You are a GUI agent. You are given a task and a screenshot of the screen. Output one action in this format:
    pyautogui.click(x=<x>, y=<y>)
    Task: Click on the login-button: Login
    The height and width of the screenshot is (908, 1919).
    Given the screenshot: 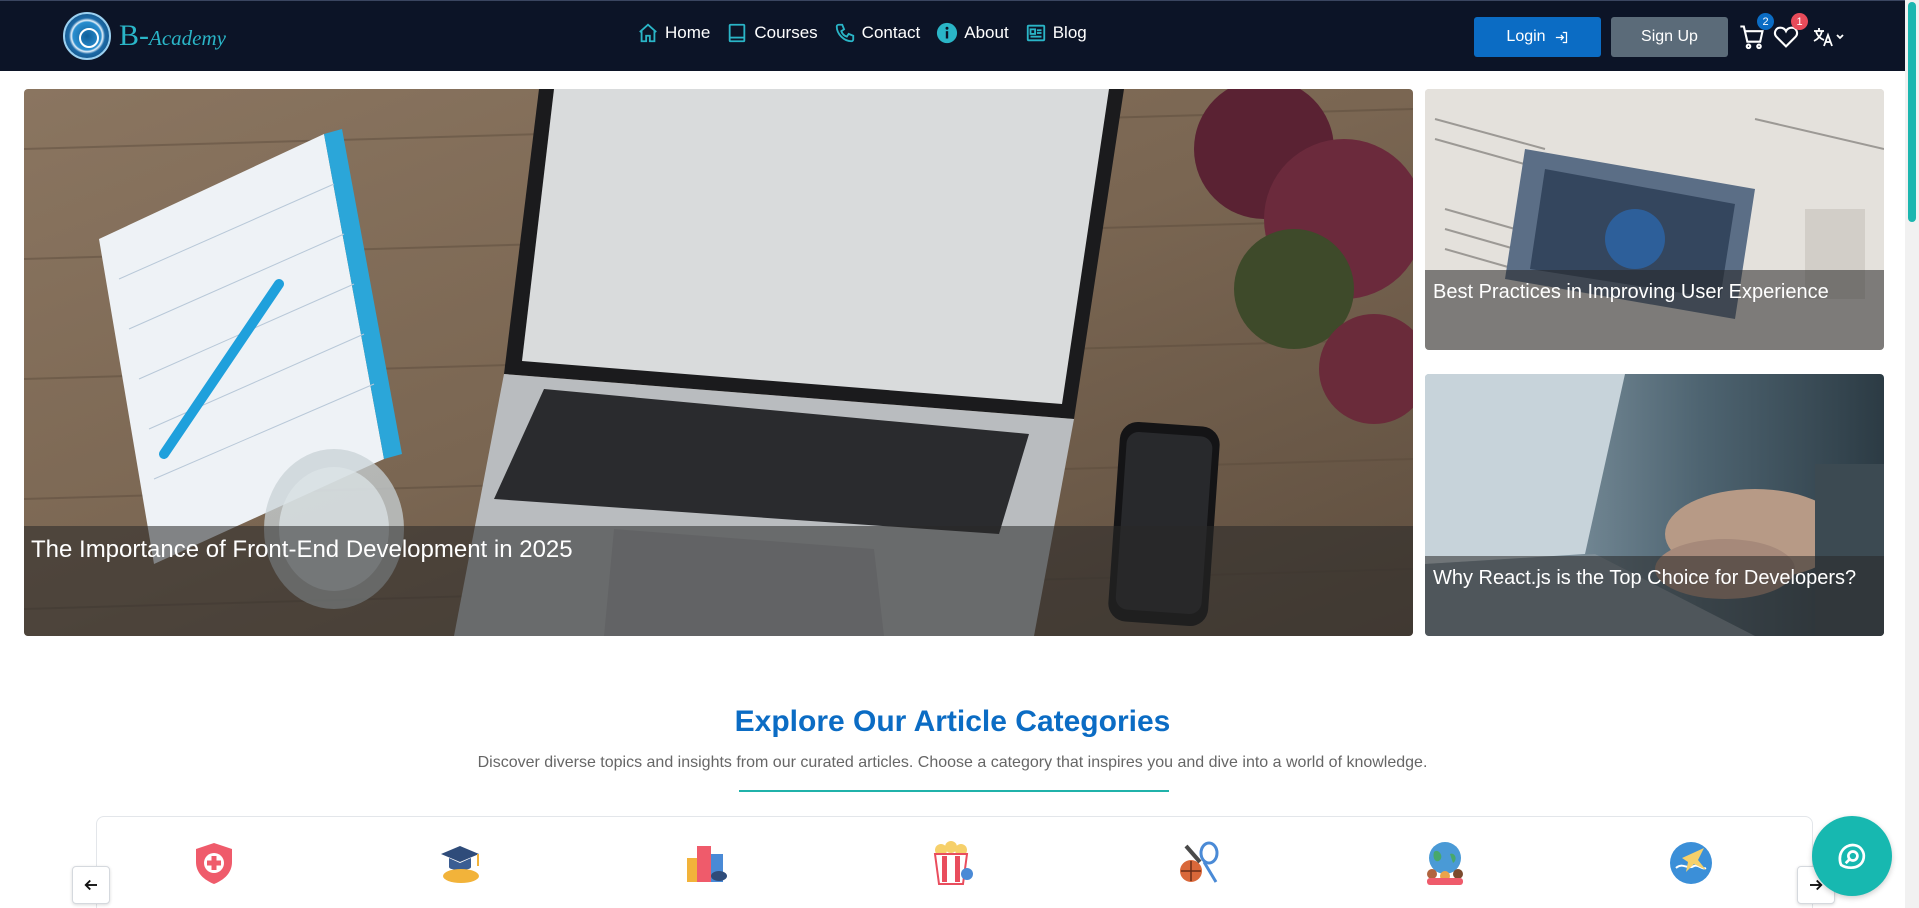 What is the action you would take?
    pyautogui.click(x=1537, y=37)
    